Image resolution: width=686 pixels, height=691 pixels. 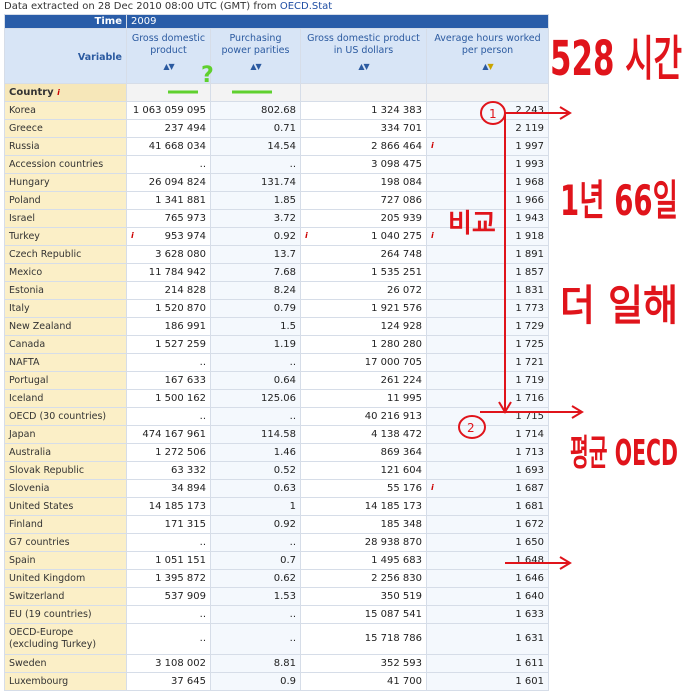 I want to click on value-cell: i1 918, so click(x=487, y=236).